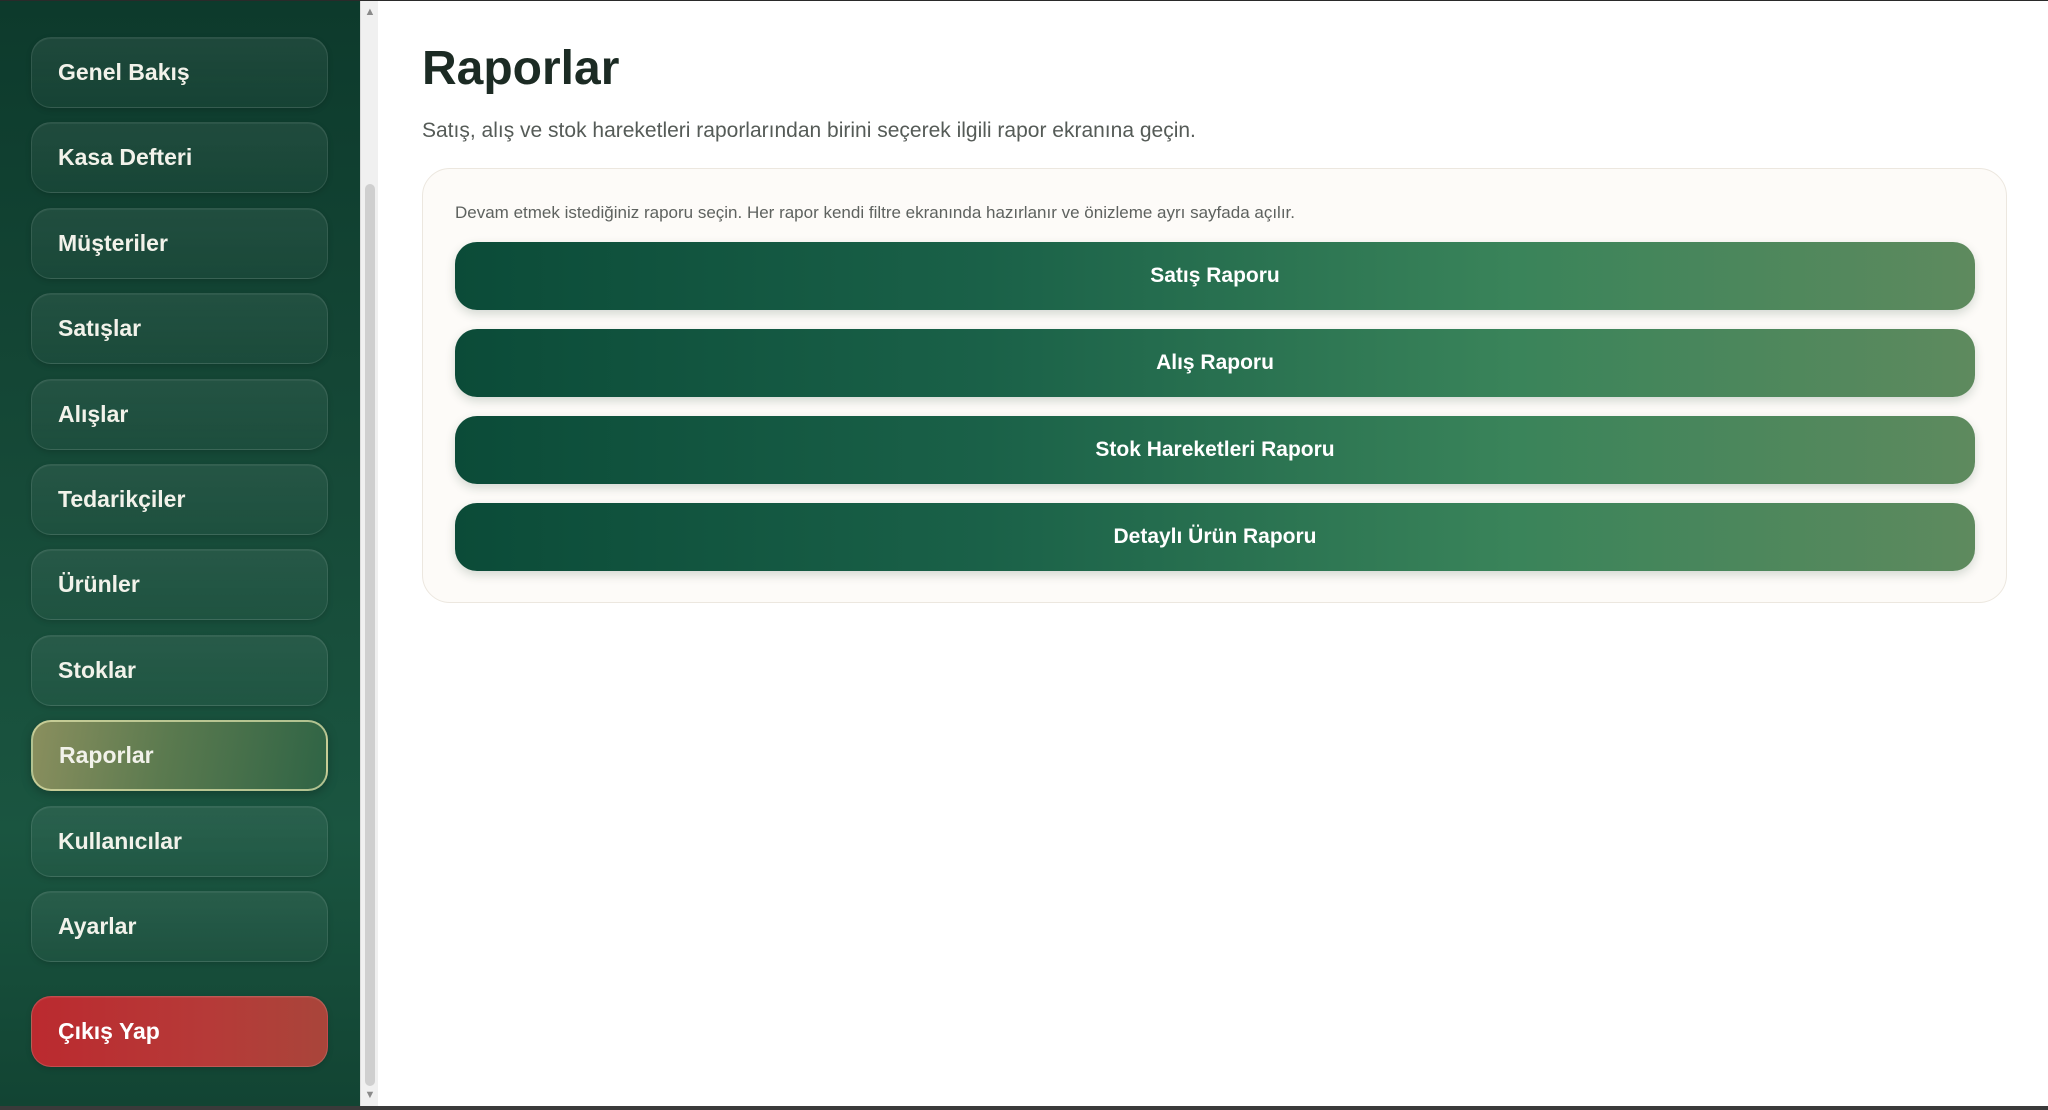 This screenshot has width=2048, height=1110. I want to click on sidebar-item-label: Genel Bakış, so click(124, 72).